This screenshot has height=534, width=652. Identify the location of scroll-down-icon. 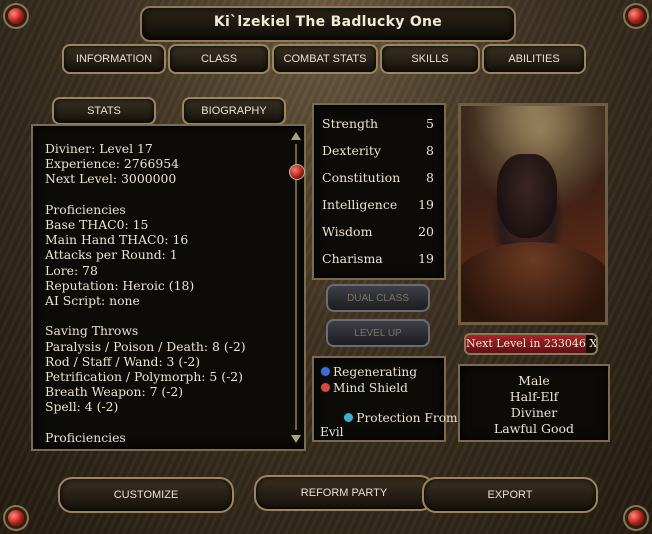
(296, 439).